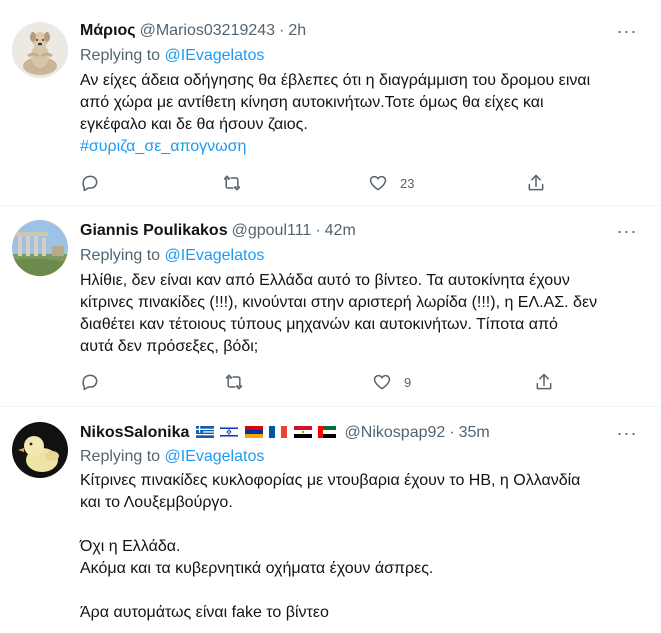  Describe the element at coordinates (204, 612) in the screenshot. I see `tweet-text-line: Άρα αυτομάτως είναι fake το βίντεο` at that location.